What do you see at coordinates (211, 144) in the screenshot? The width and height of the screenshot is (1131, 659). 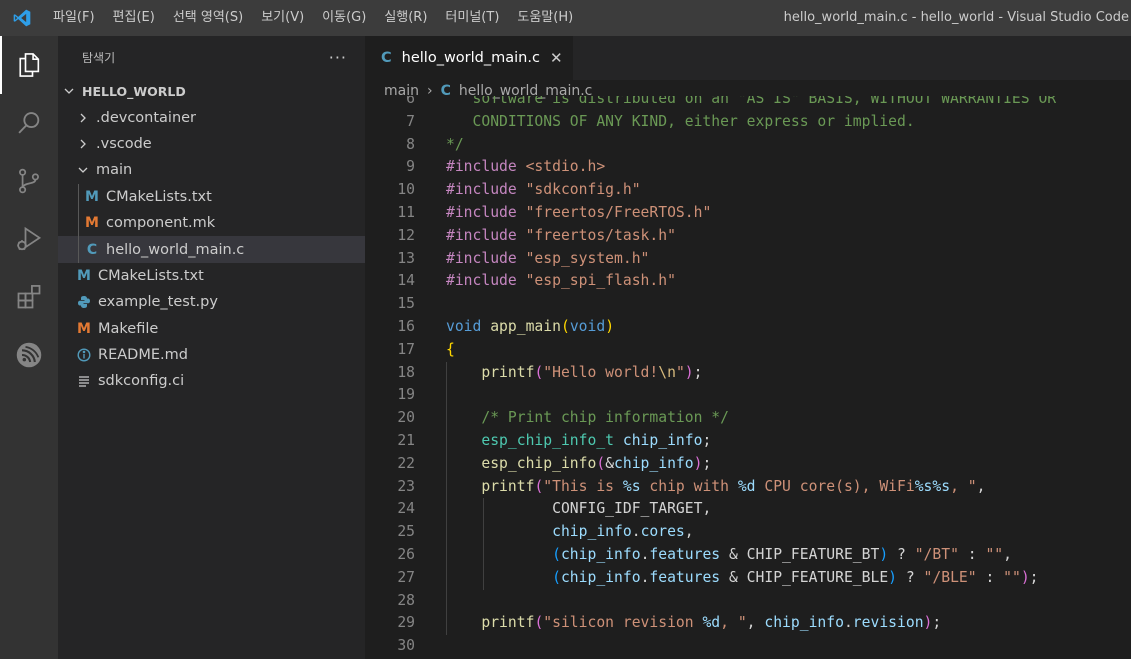 I see `tree-folder: .vscode` at bounding box center [211, 144].